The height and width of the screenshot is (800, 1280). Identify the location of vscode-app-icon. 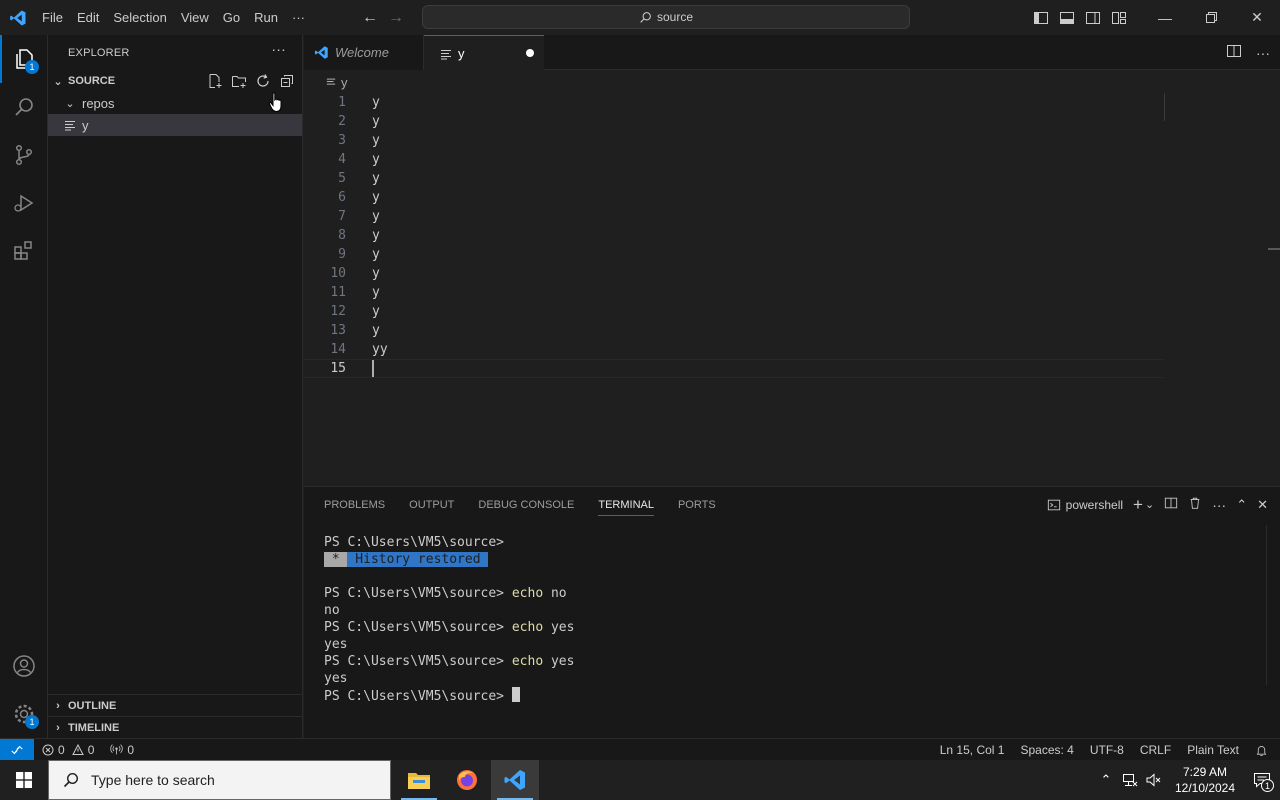
(515, 780).